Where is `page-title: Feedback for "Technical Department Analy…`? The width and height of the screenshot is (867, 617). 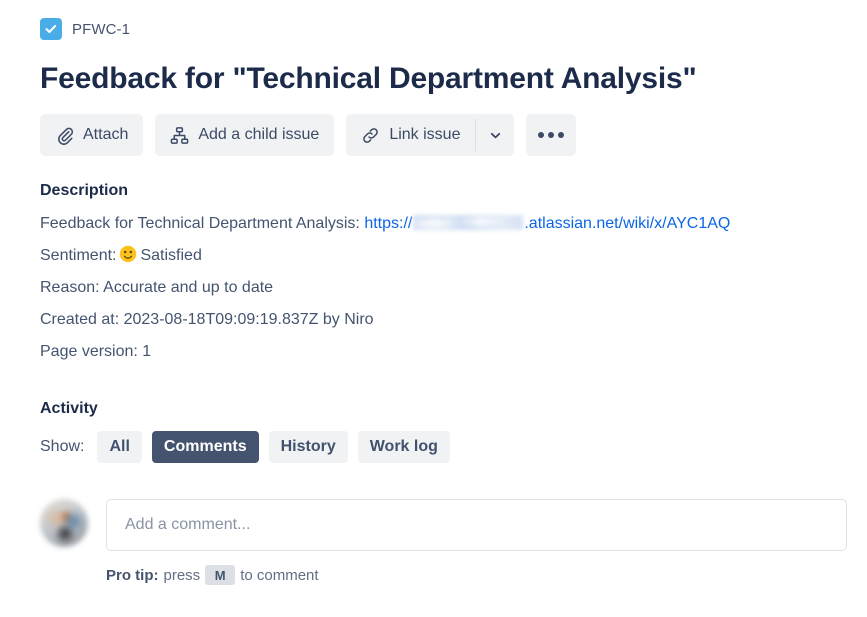 page-title: Feedback for "Technical Department Analy… is located at coordinates (443, 79).